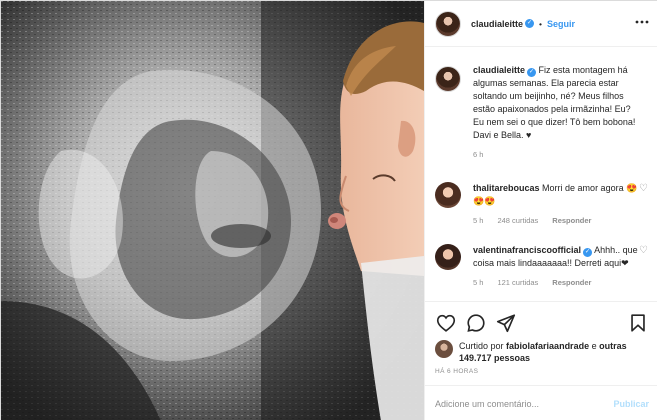 This screenshot has width=657, height=420. I want to click on comment-form: Publicar, so click(541, 402).